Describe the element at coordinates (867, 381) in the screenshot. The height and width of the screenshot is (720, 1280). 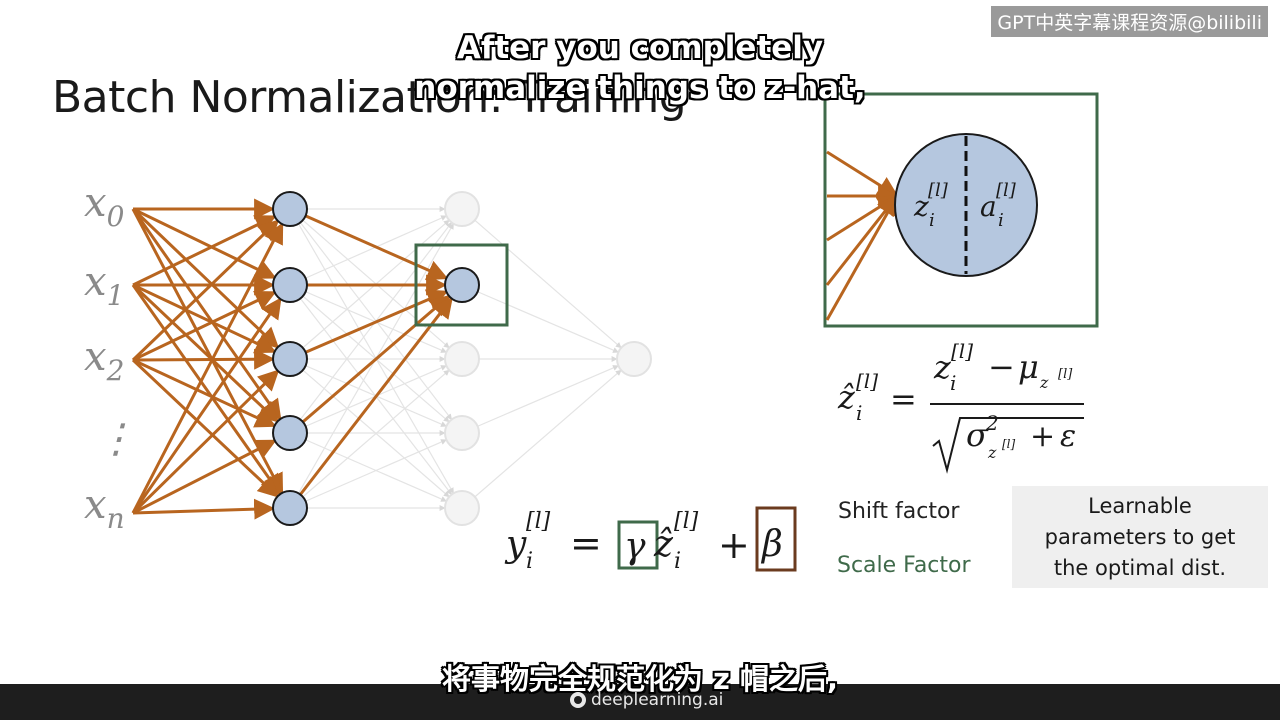
I see `zhat-lhs-sup: [l]` at that location.